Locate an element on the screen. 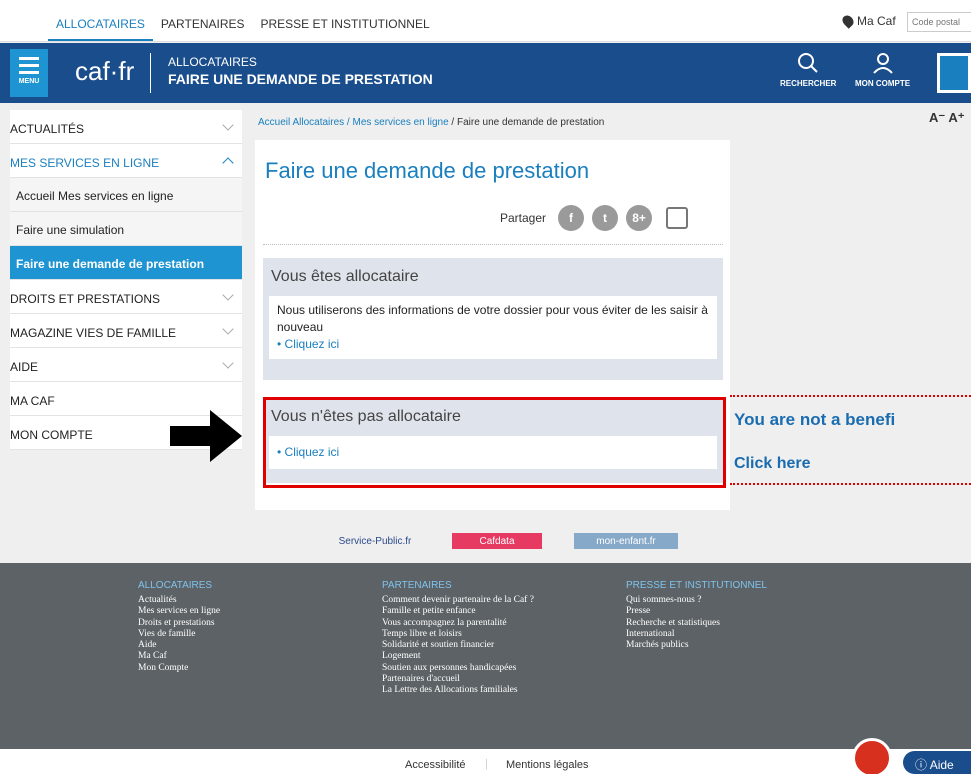 The image size is (971, 774). font-size-controls: A⁻ A⁺ is located at coordinates (947, 118).